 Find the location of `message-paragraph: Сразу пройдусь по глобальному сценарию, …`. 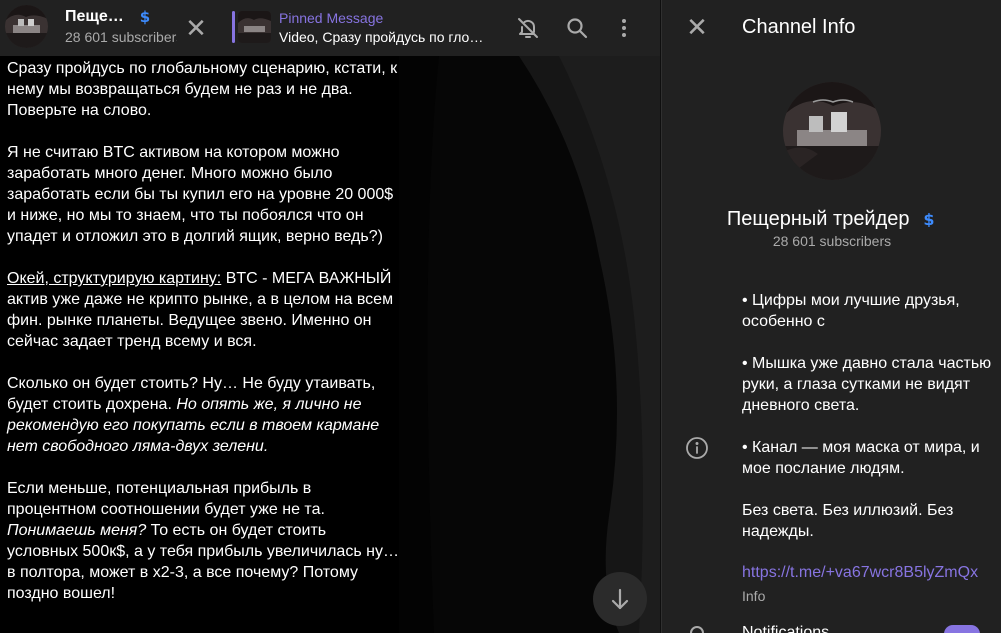

message-paragraph: Сразу пройдусь по глобальному сценарию, … is located at coordinates (202, 89).